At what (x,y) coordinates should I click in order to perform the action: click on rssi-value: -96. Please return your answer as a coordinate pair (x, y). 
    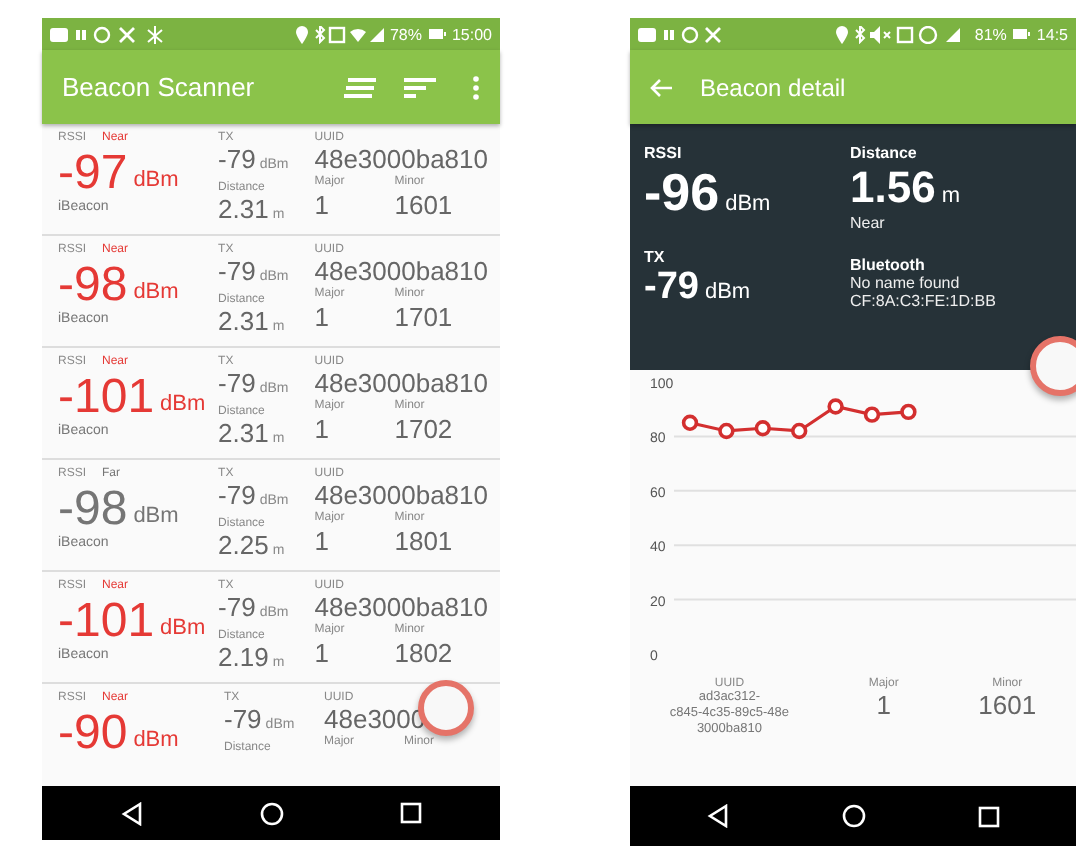
    Looking at the image, I should click on (682, 193).